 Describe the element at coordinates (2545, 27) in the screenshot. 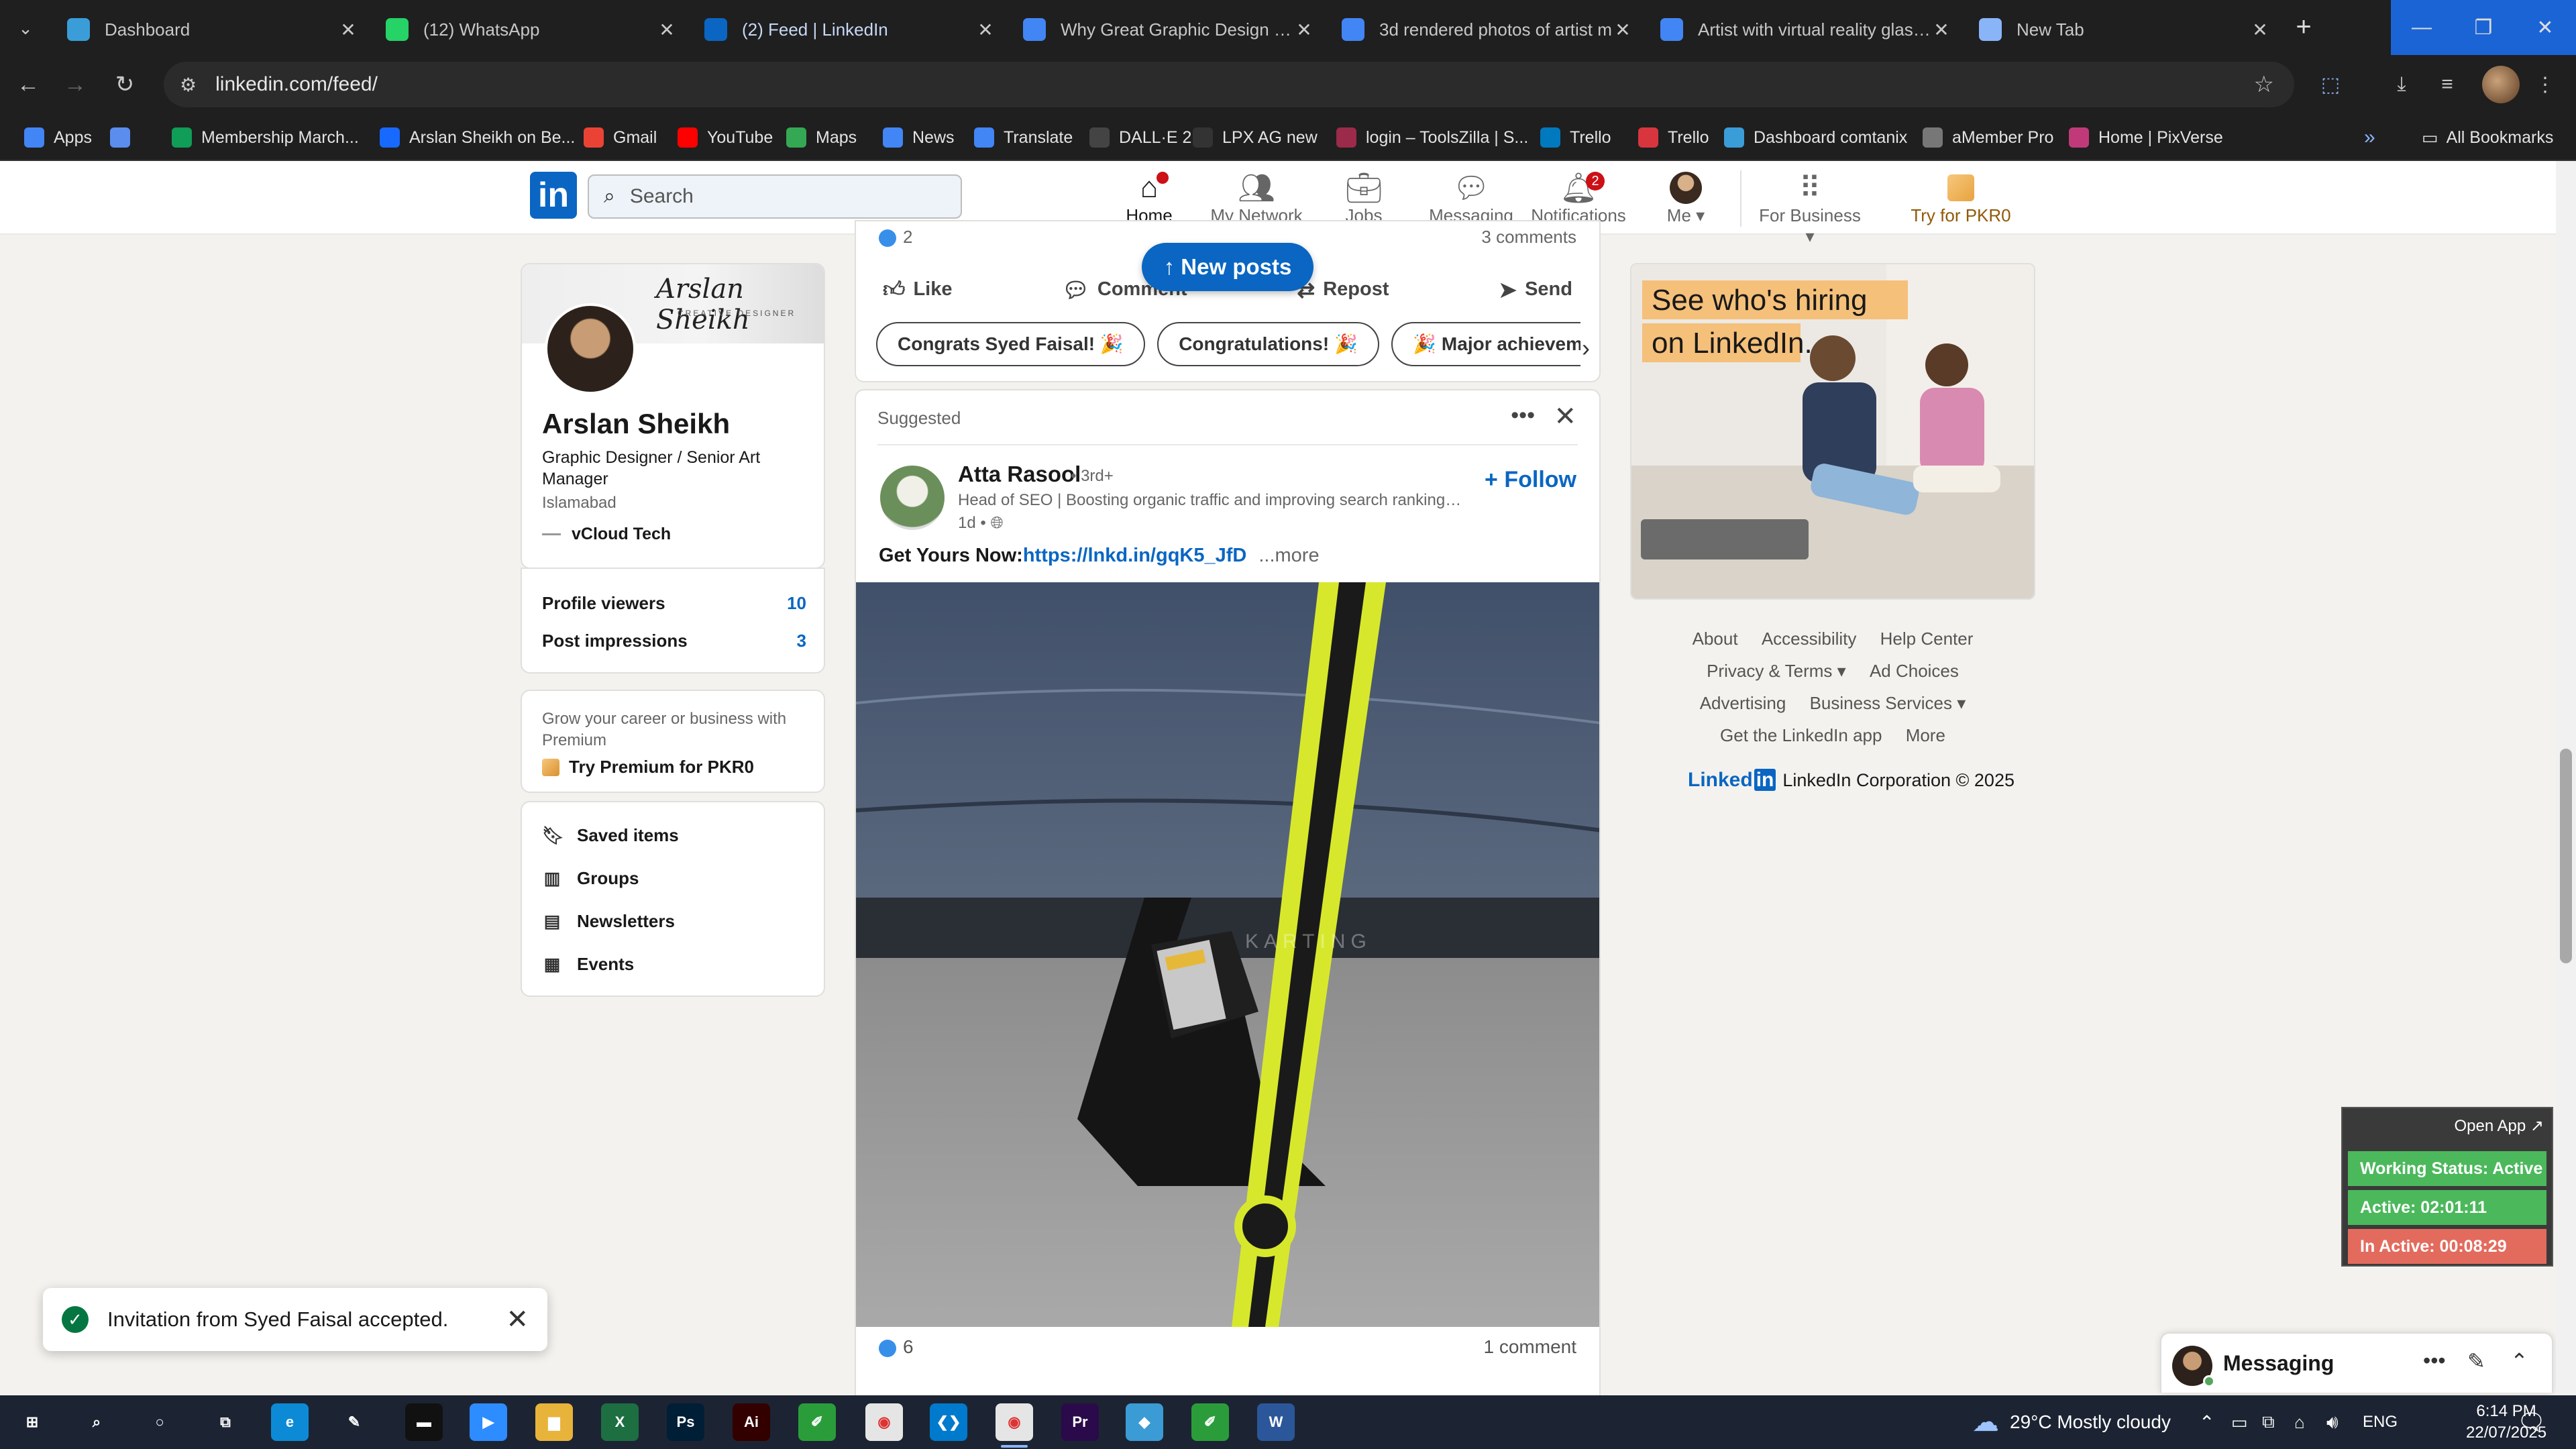

I see `close-window-button: ✕` at that location.